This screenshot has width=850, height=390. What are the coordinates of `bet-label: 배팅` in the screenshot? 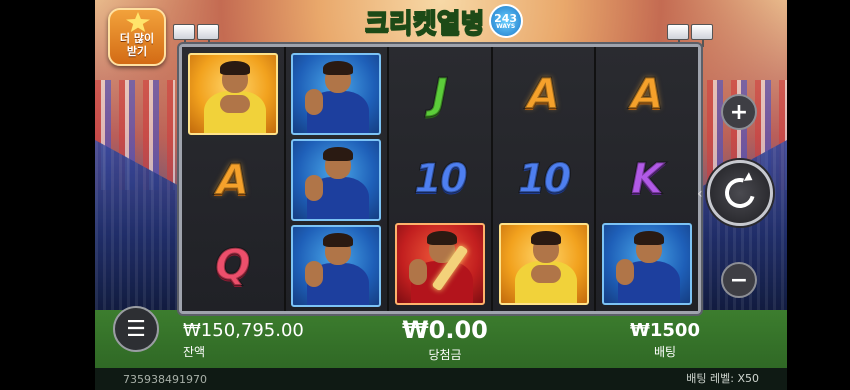 It's located at (665, 352).